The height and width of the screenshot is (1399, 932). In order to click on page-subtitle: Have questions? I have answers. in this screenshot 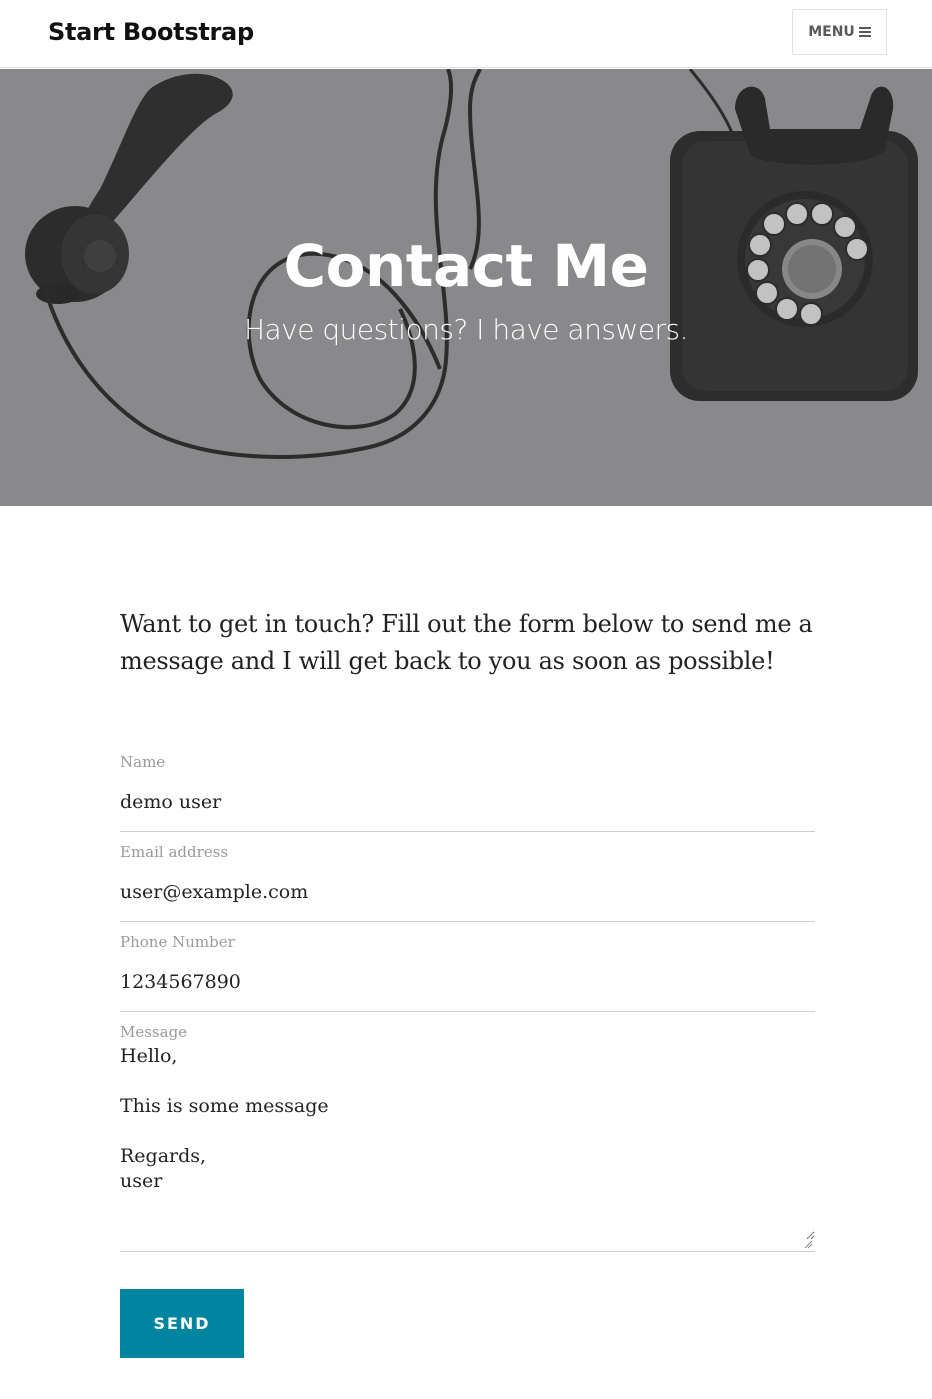, I will do `click(466, 329)`.